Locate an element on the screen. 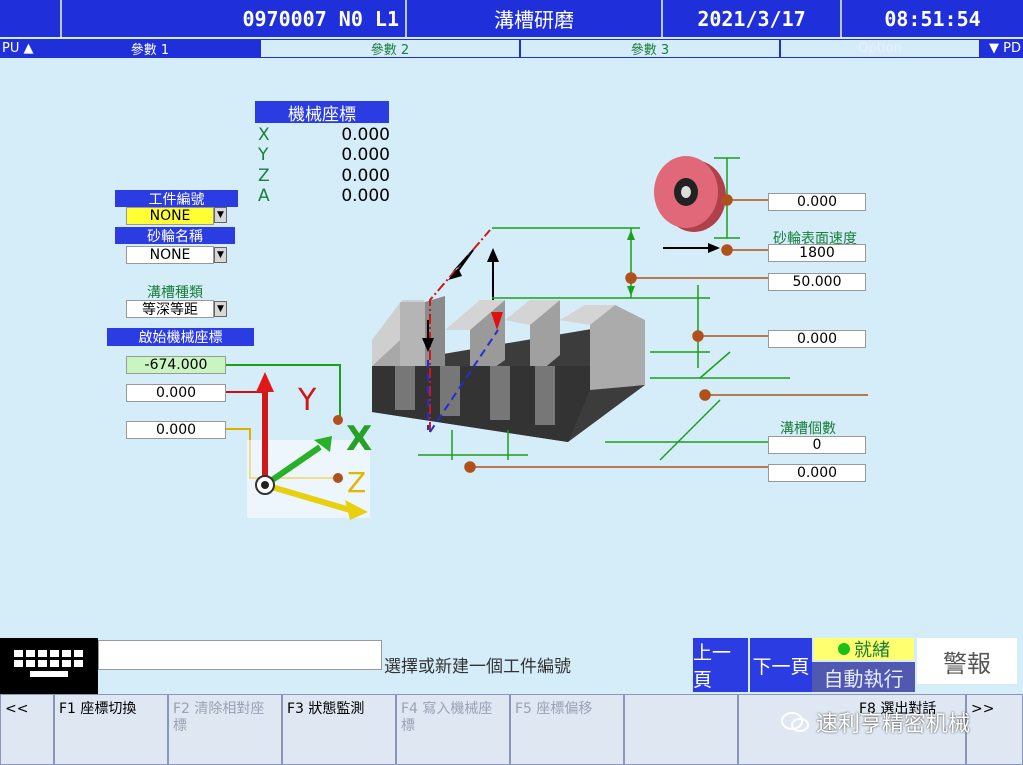 The width and height of the screenshot is (1023, 765). keyboard-button is located at coordinates (49, 666).